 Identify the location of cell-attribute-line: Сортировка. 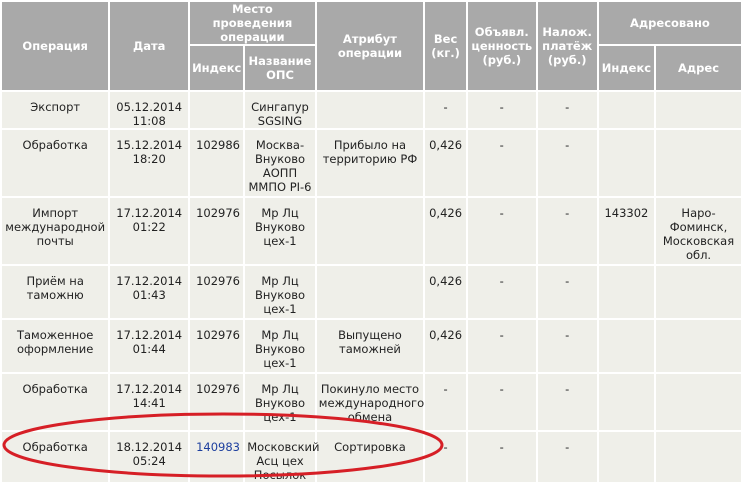
(370, 447).